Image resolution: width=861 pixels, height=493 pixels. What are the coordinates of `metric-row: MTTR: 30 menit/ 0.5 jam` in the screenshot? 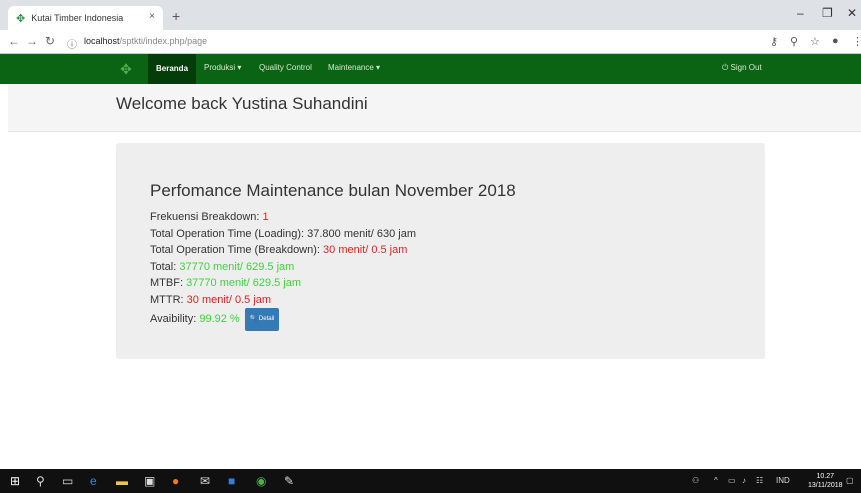 It's located at (211, 299).